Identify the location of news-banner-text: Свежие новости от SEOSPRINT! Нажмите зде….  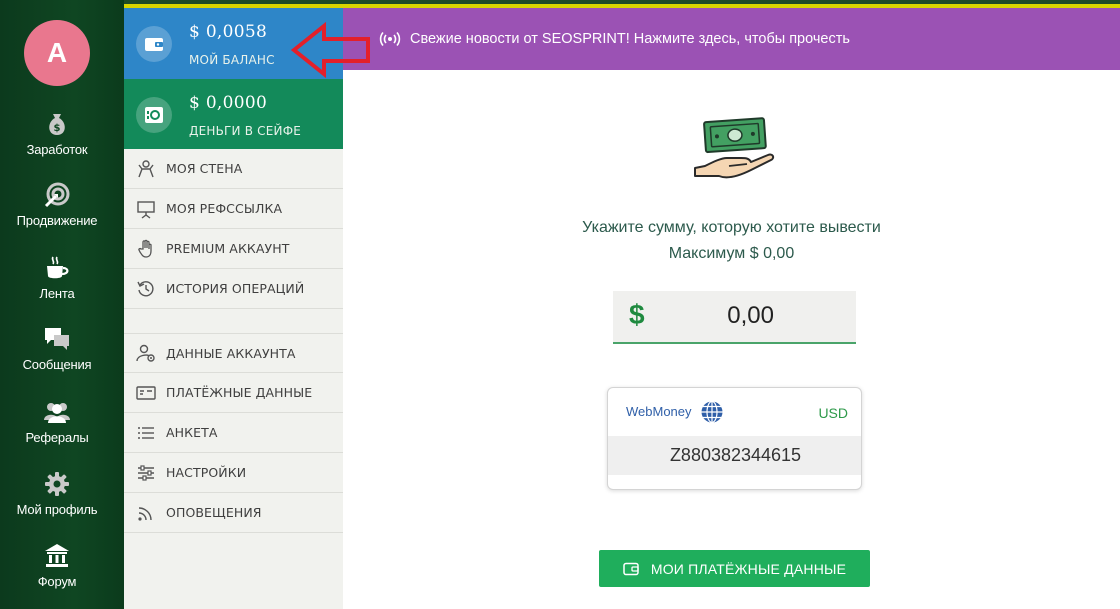
(630, 39).